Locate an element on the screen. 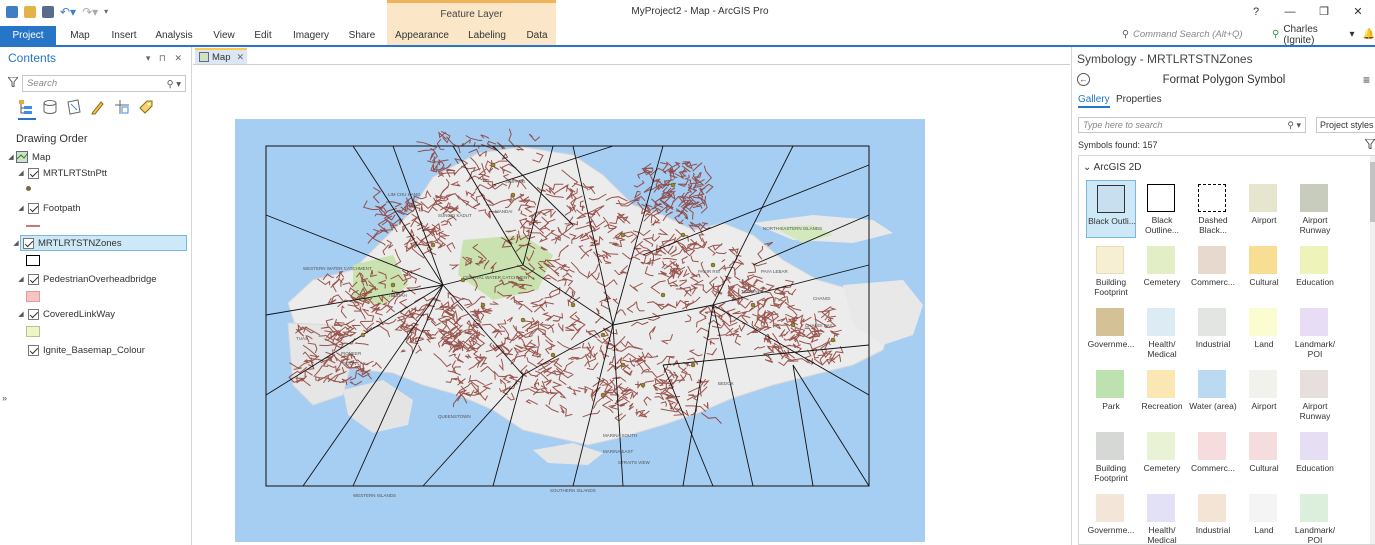 The height and width of the screenshot is (545, 1375). user-account-menu: ⚲ Charles (Ignite) ▾ 🔔 is located at coordinates (1323, 35).